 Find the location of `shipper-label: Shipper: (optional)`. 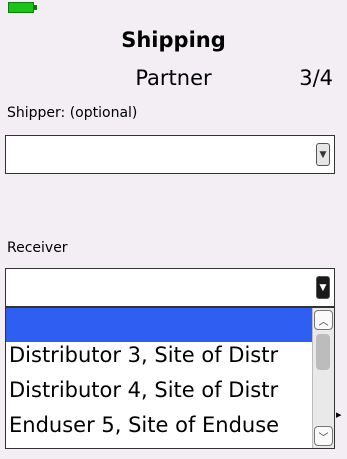

shipper-label: Shipper: (optional) is located at coordinates (72, 113).